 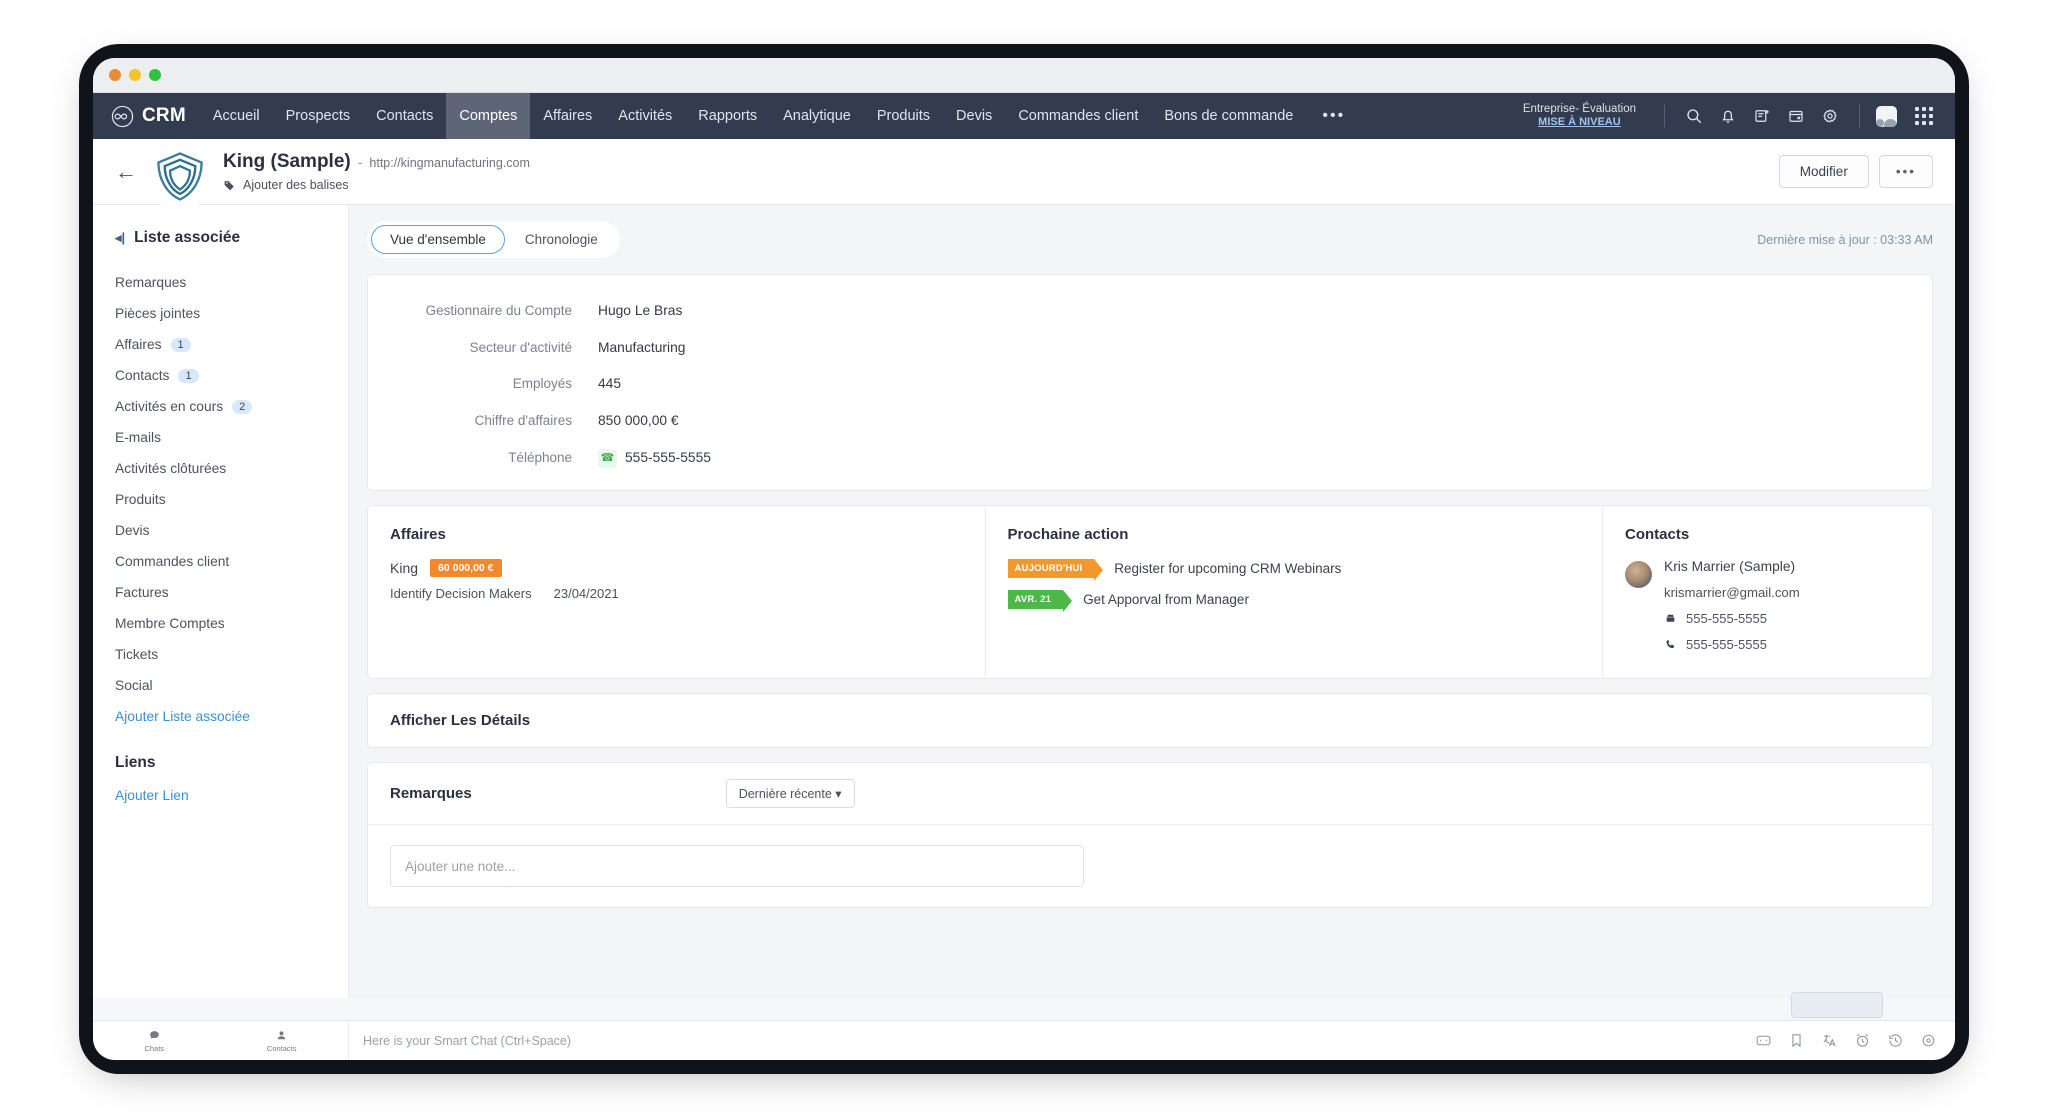 What do you see at coordinates (460, 721) in the screenshot?
I see `details-section-title: Afficher Les Détails` at bounding box center [460, 721].